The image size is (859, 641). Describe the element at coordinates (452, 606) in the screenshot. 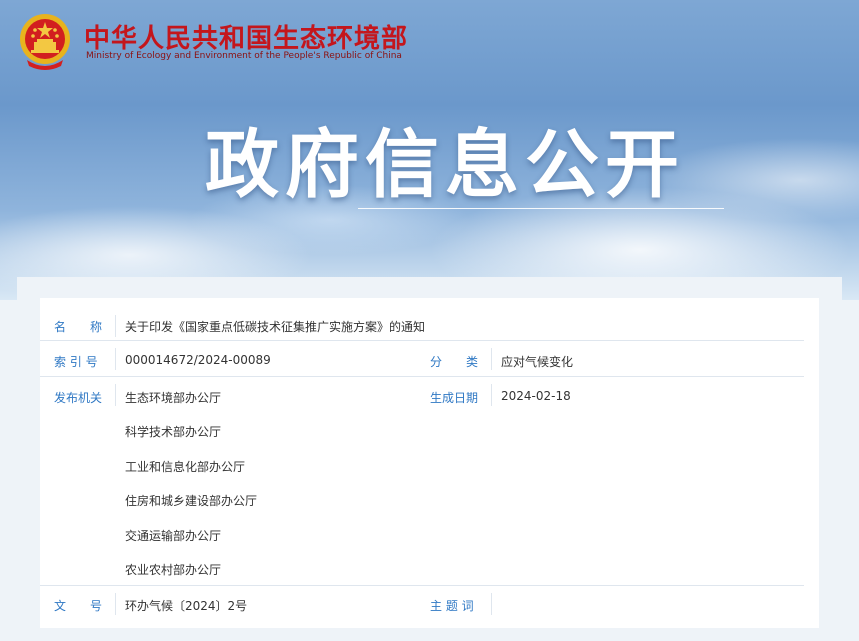

I see `subject-label: 主 题 词` at that location.